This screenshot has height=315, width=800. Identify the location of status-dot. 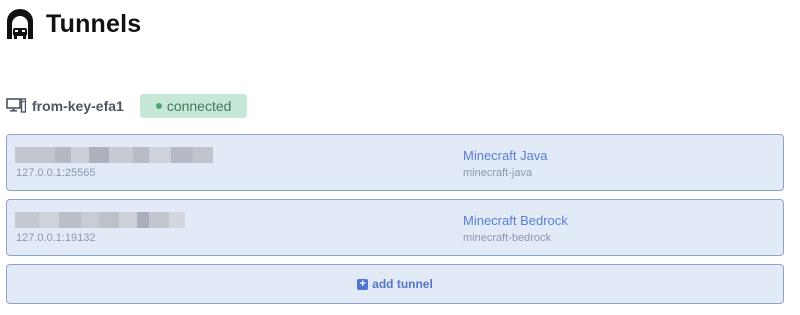
(158, 106).